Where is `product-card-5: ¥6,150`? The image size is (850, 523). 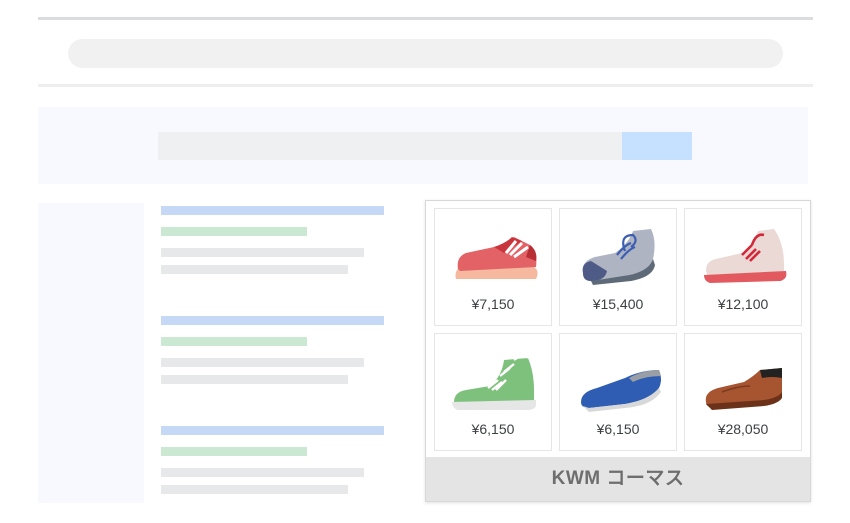 product-card-5: ¥6,150 is located at coordinates (618, 392).